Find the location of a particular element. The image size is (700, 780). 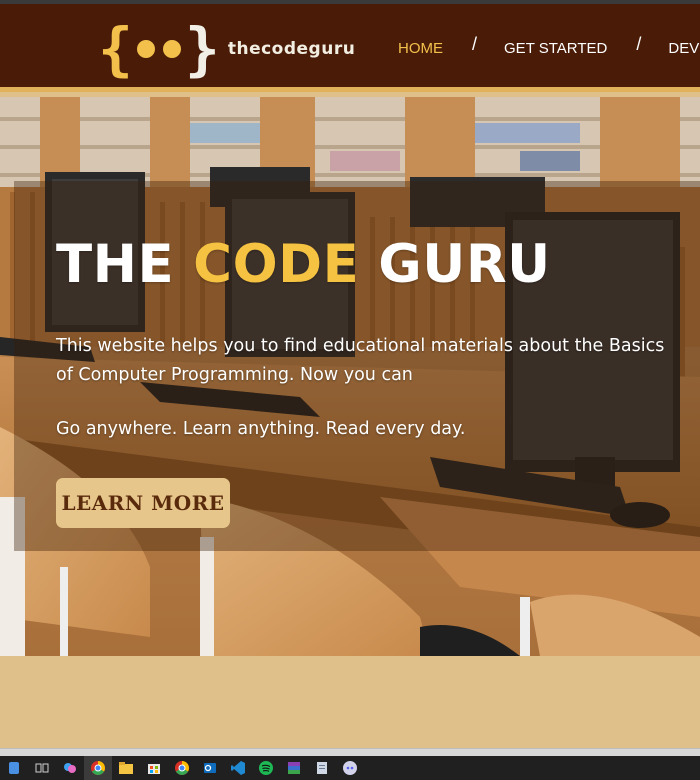

copilot-icon is located at coordinates (70, 768).